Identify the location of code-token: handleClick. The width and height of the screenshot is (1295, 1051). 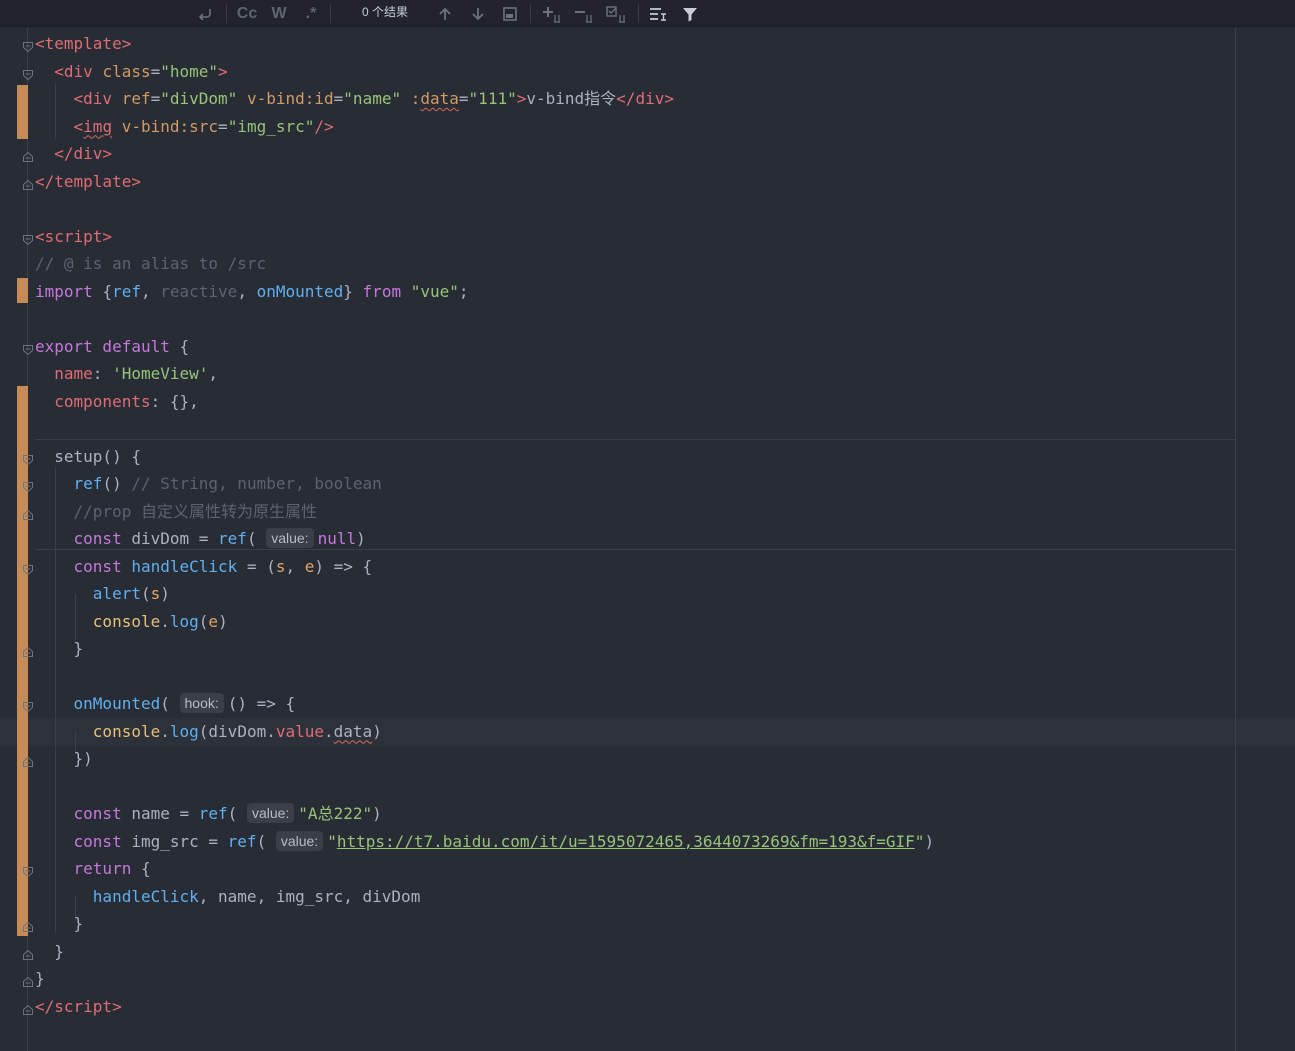
(184, 566).